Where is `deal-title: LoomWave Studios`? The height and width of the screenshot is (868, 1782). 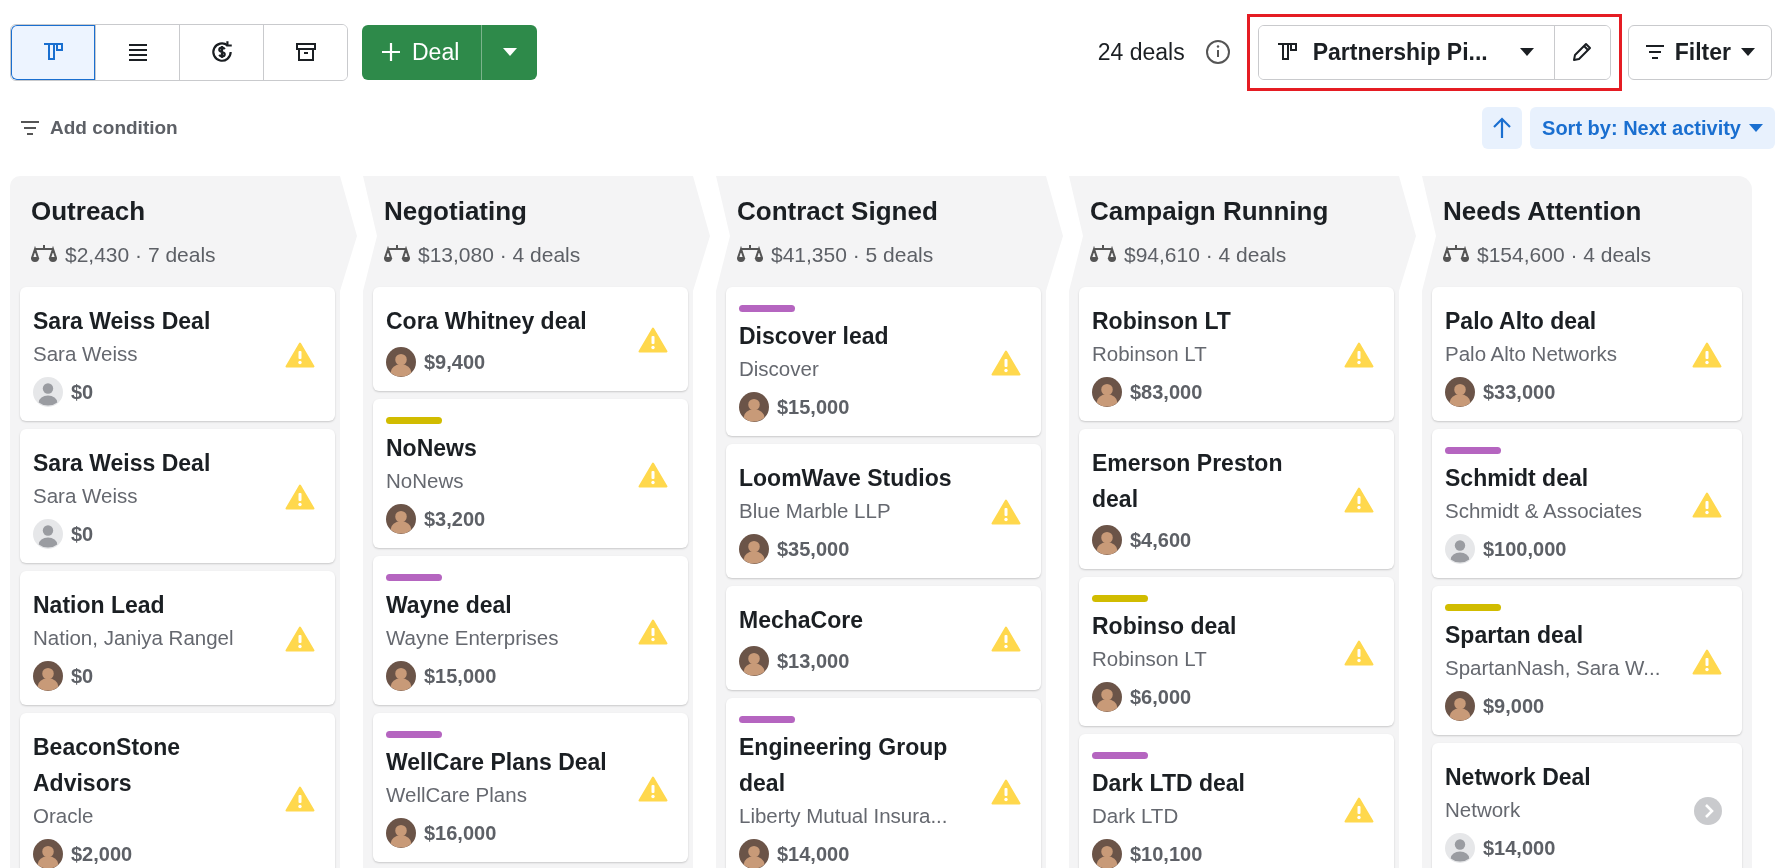
deal-title: LoomWave Studios is located at coordinates (846, 478).